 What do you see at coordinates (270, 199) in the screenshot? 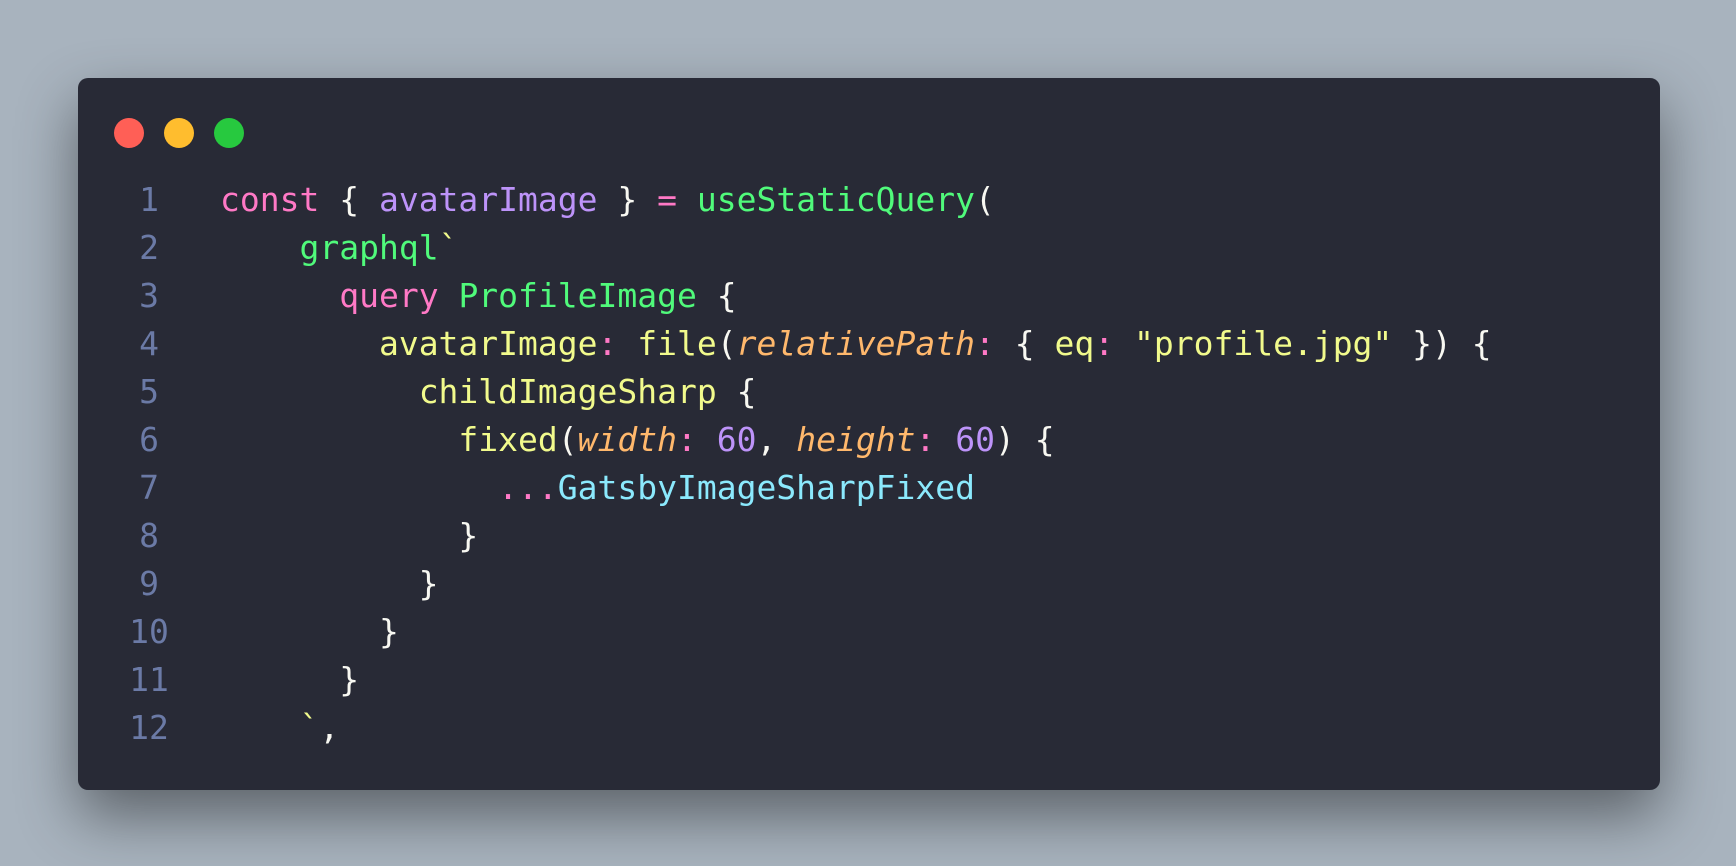
I see `code-token: const` at bounding box center [270, 199].